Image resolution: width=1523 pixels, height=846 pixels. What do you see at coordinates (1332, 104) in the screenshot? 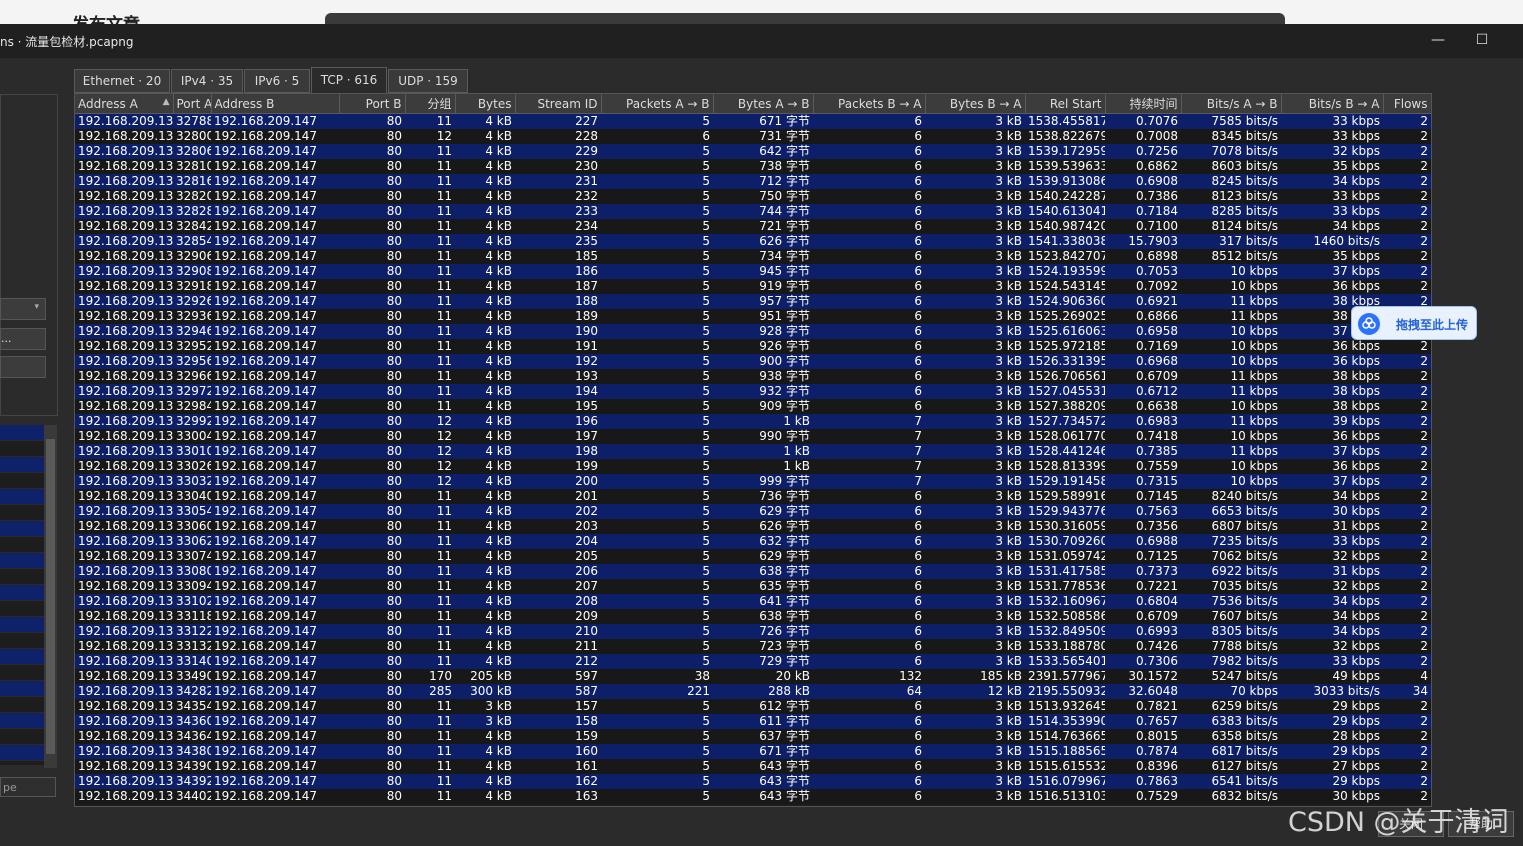
I see `column-header: Bits/s B → A` at bounding box center [1332, 104].